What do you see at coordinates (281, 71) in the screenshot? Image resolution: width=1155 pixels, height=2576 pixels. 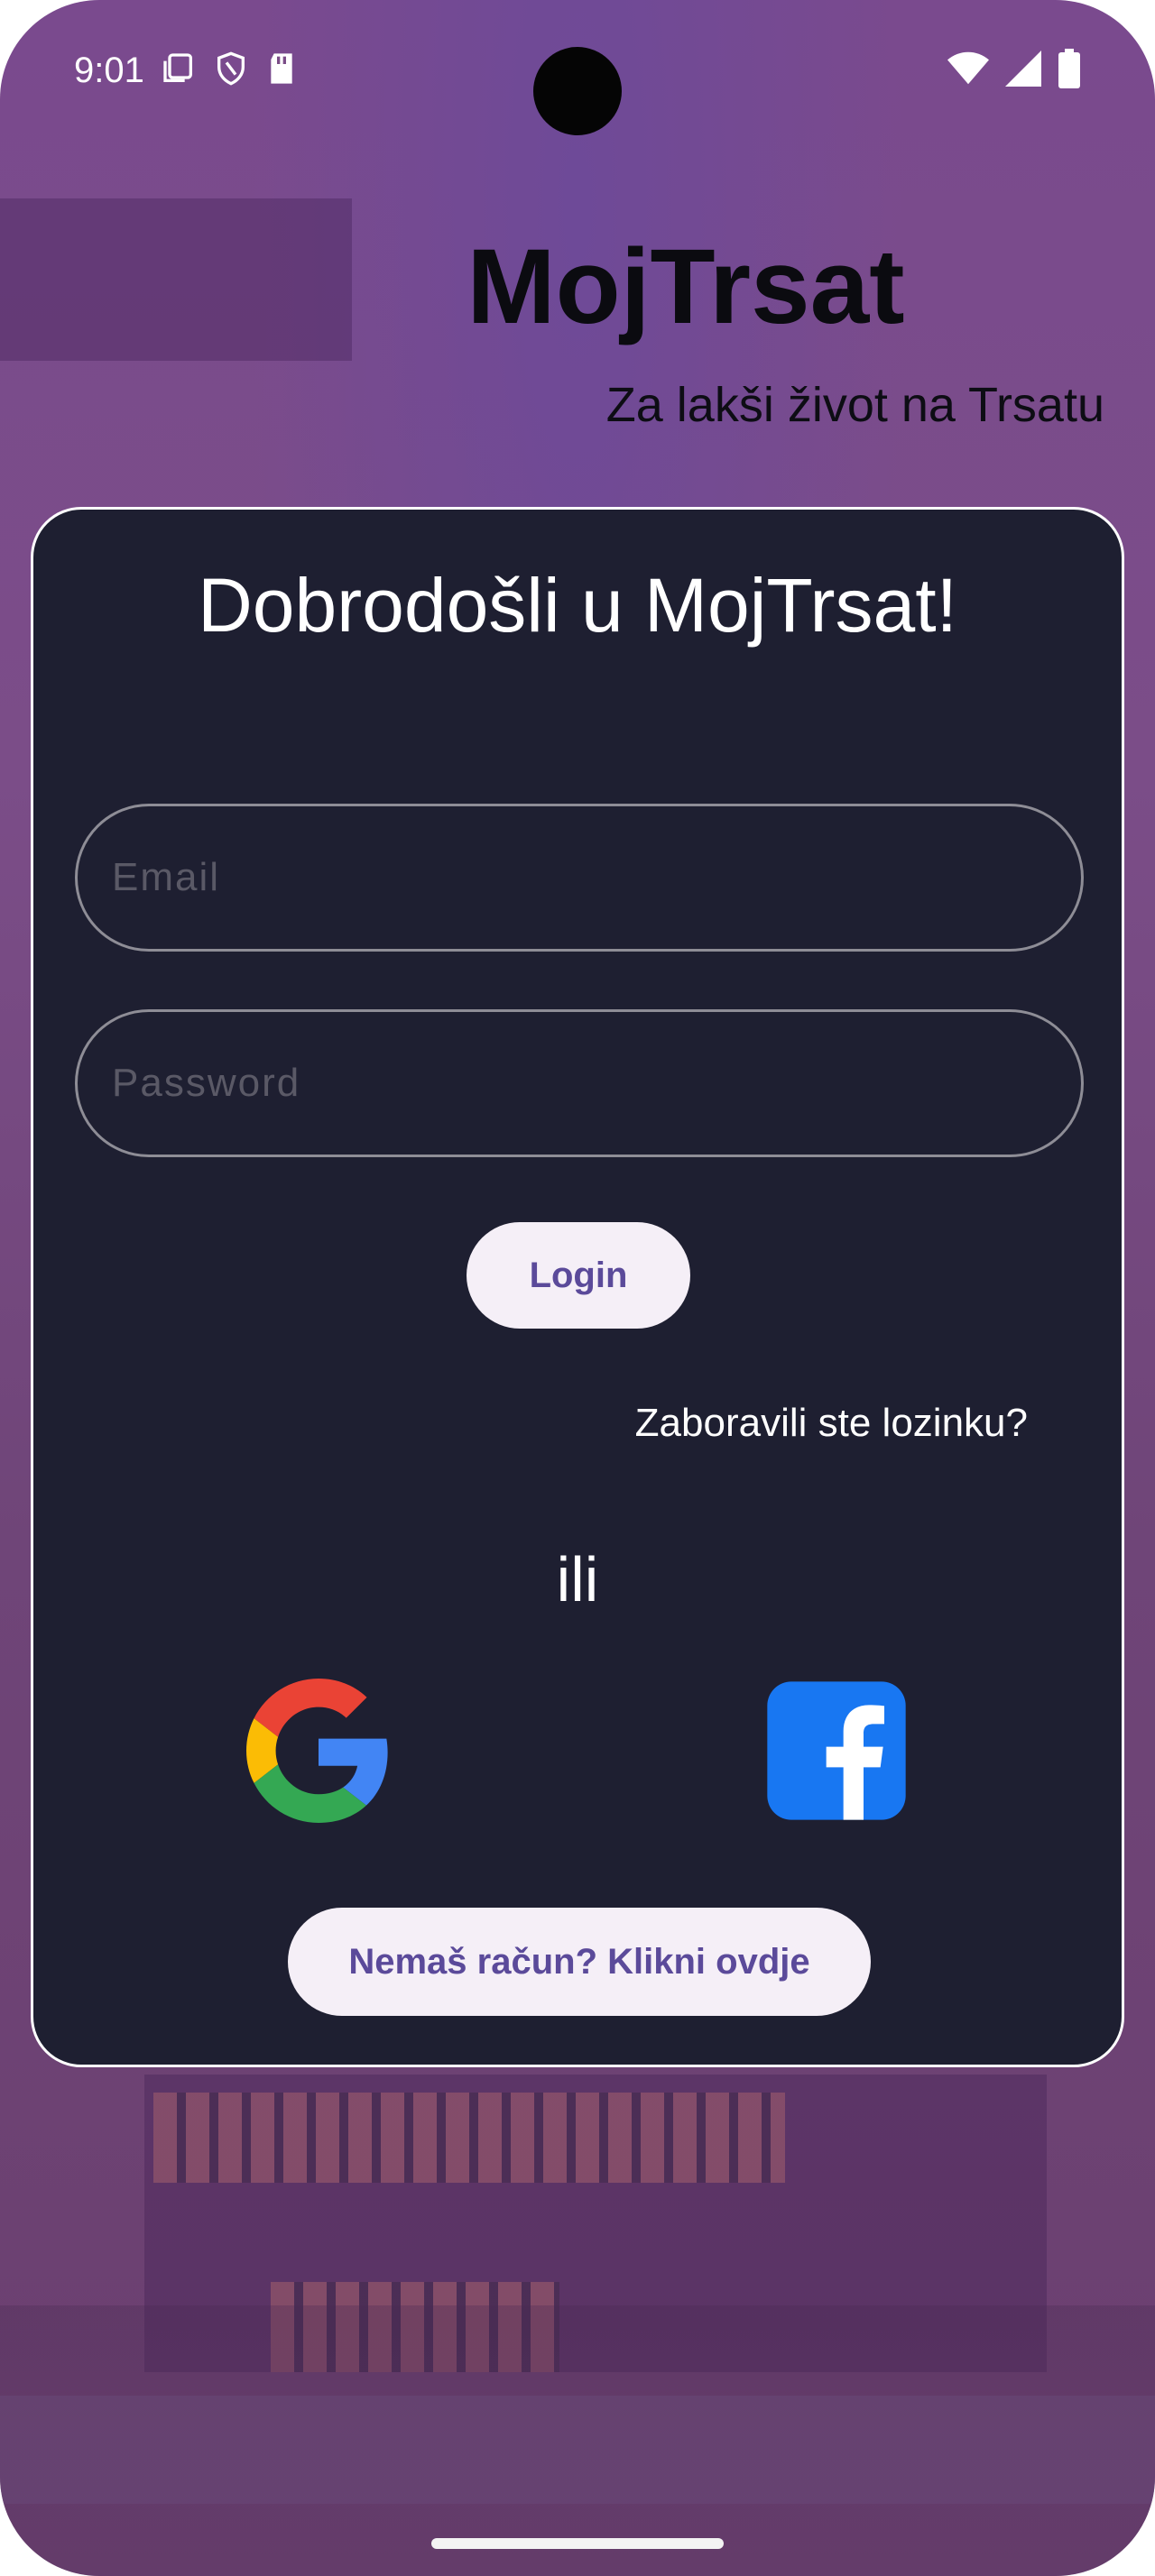 I see `sd-card-icon` at bounding box center [281, 71].